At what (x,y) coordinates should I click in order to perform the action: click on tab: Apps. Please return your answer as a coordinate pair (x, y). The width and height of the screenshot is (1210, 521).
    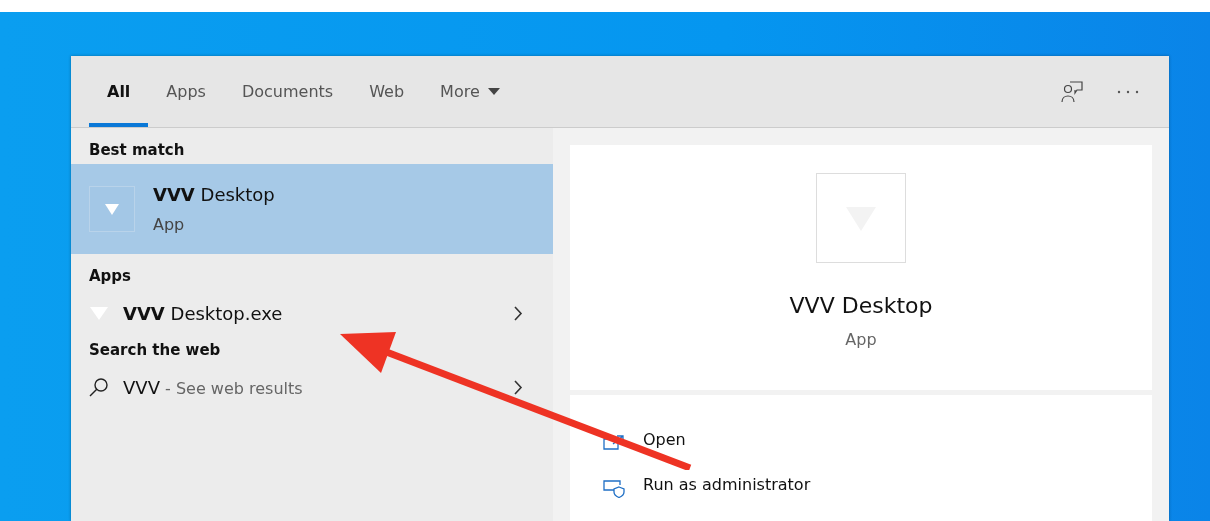
    Looking at the image, I should click on (186, 91).